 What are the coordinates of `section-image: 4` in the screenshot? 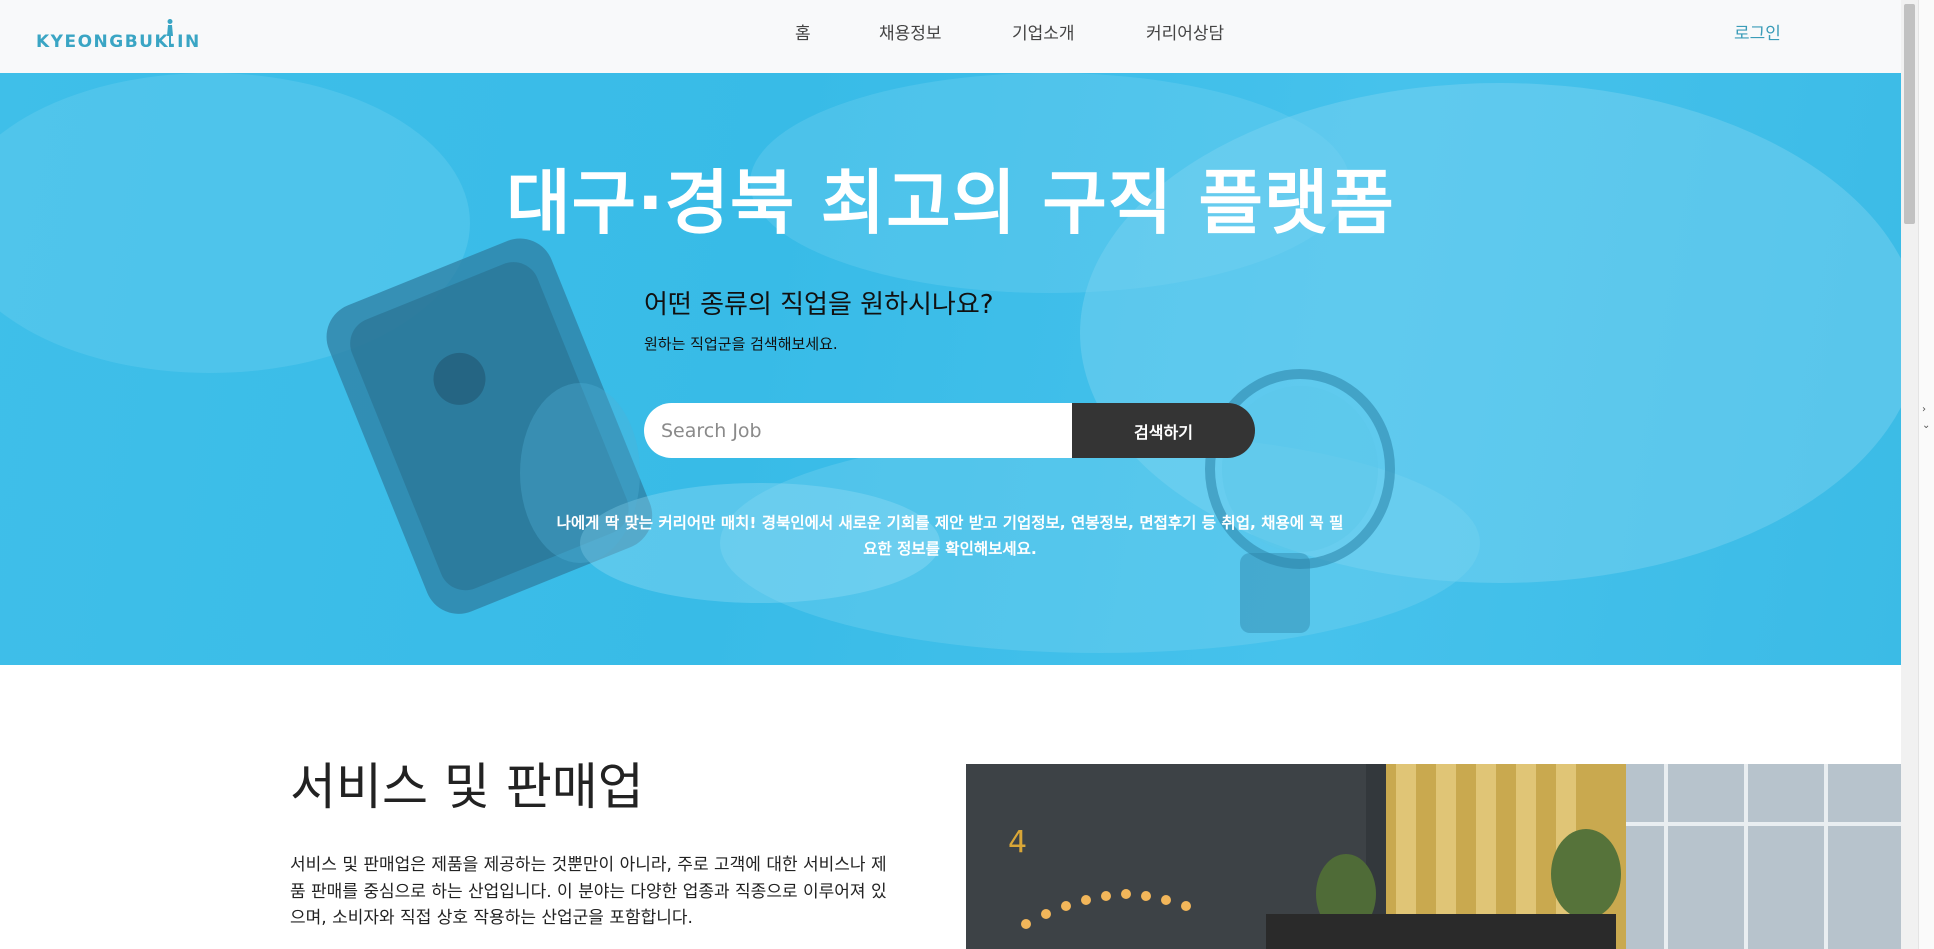 It's located at (1433, 856).